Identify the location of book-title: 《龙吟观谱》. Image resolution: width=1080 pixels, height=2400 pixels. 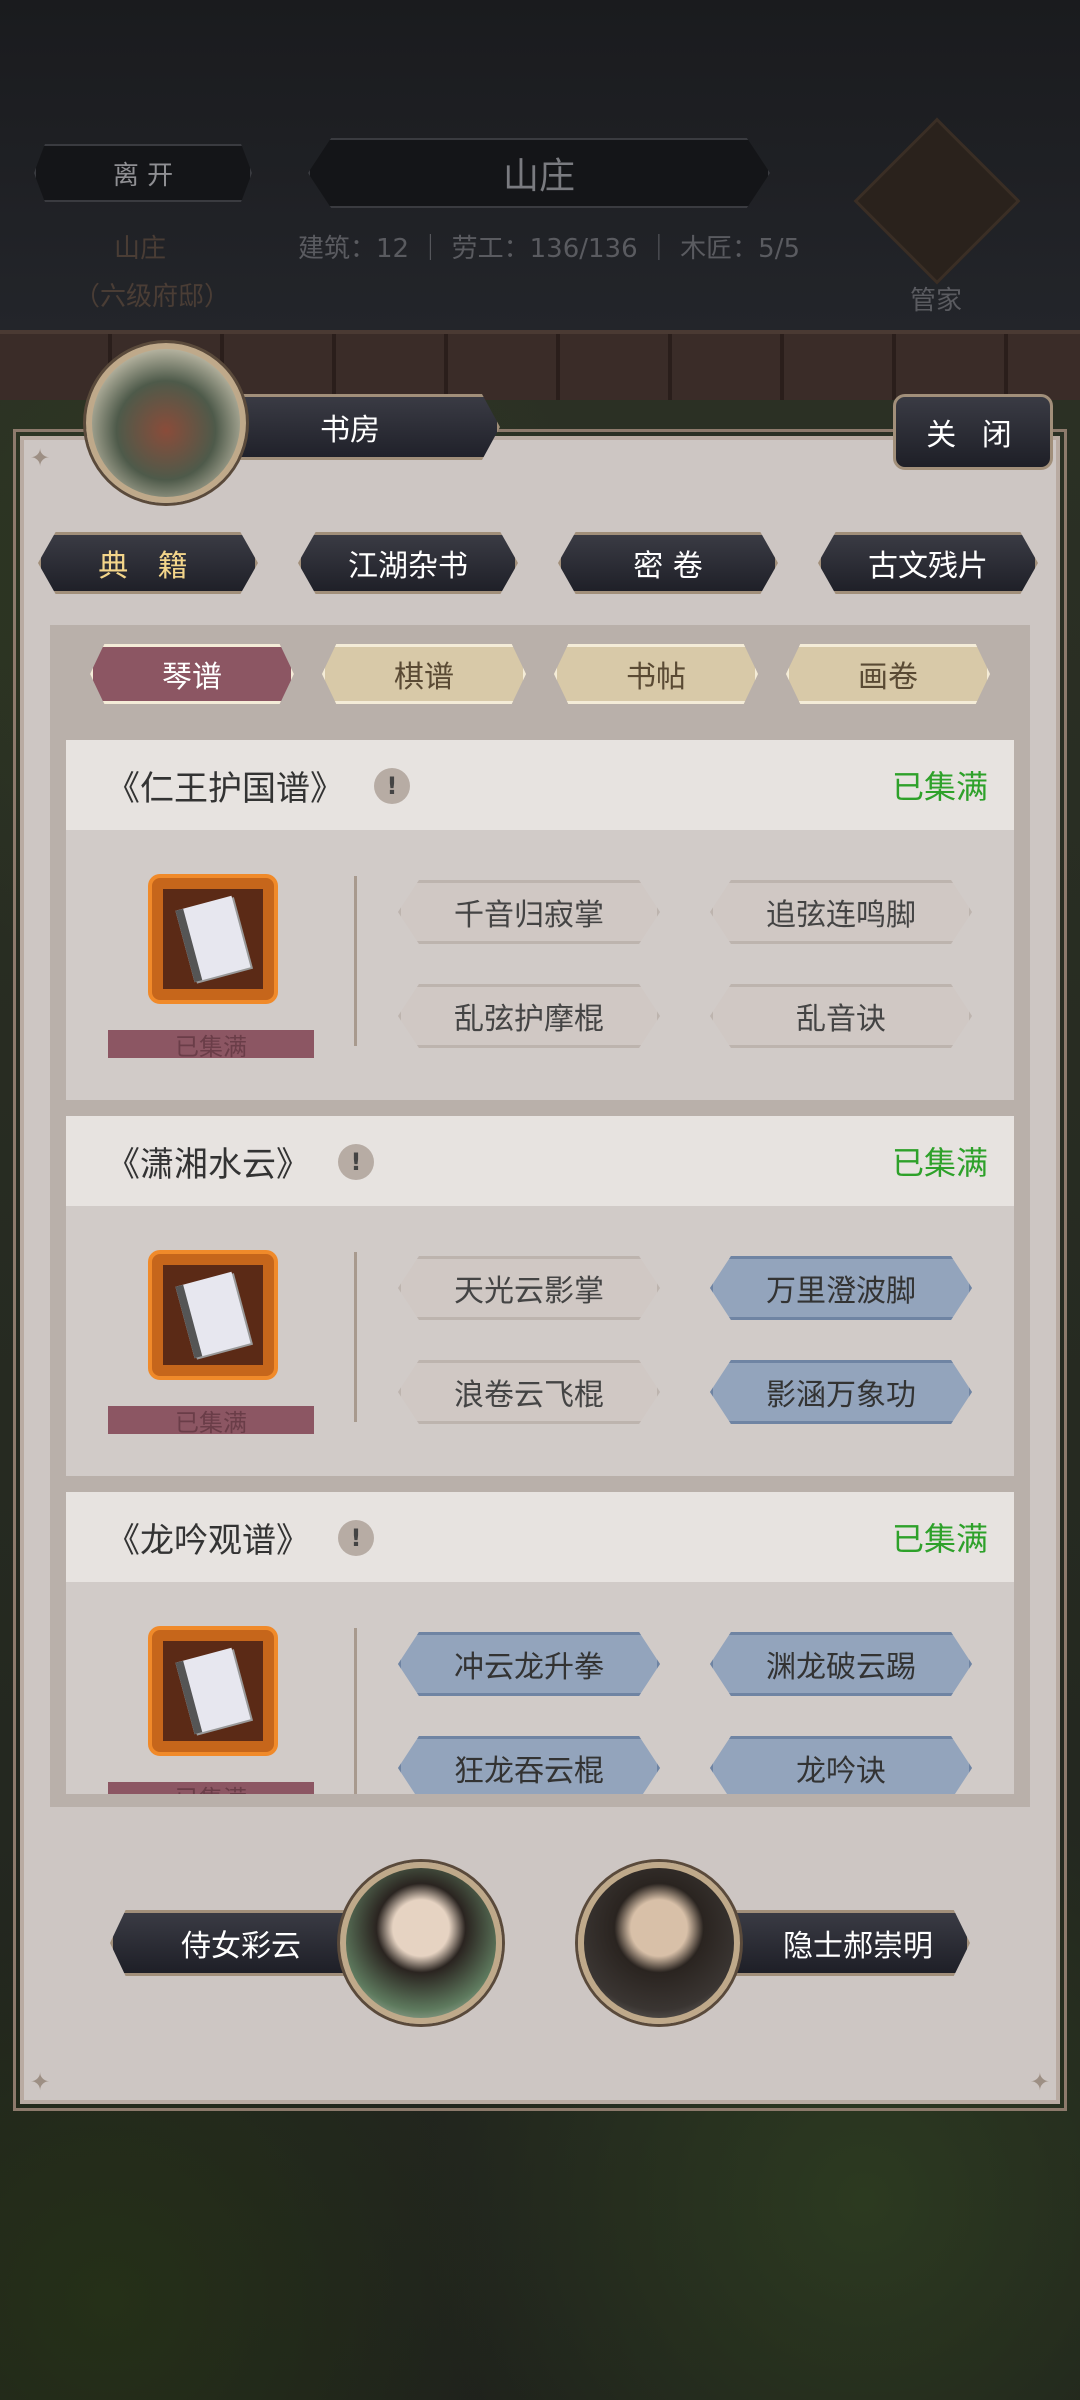
(208, 1540).